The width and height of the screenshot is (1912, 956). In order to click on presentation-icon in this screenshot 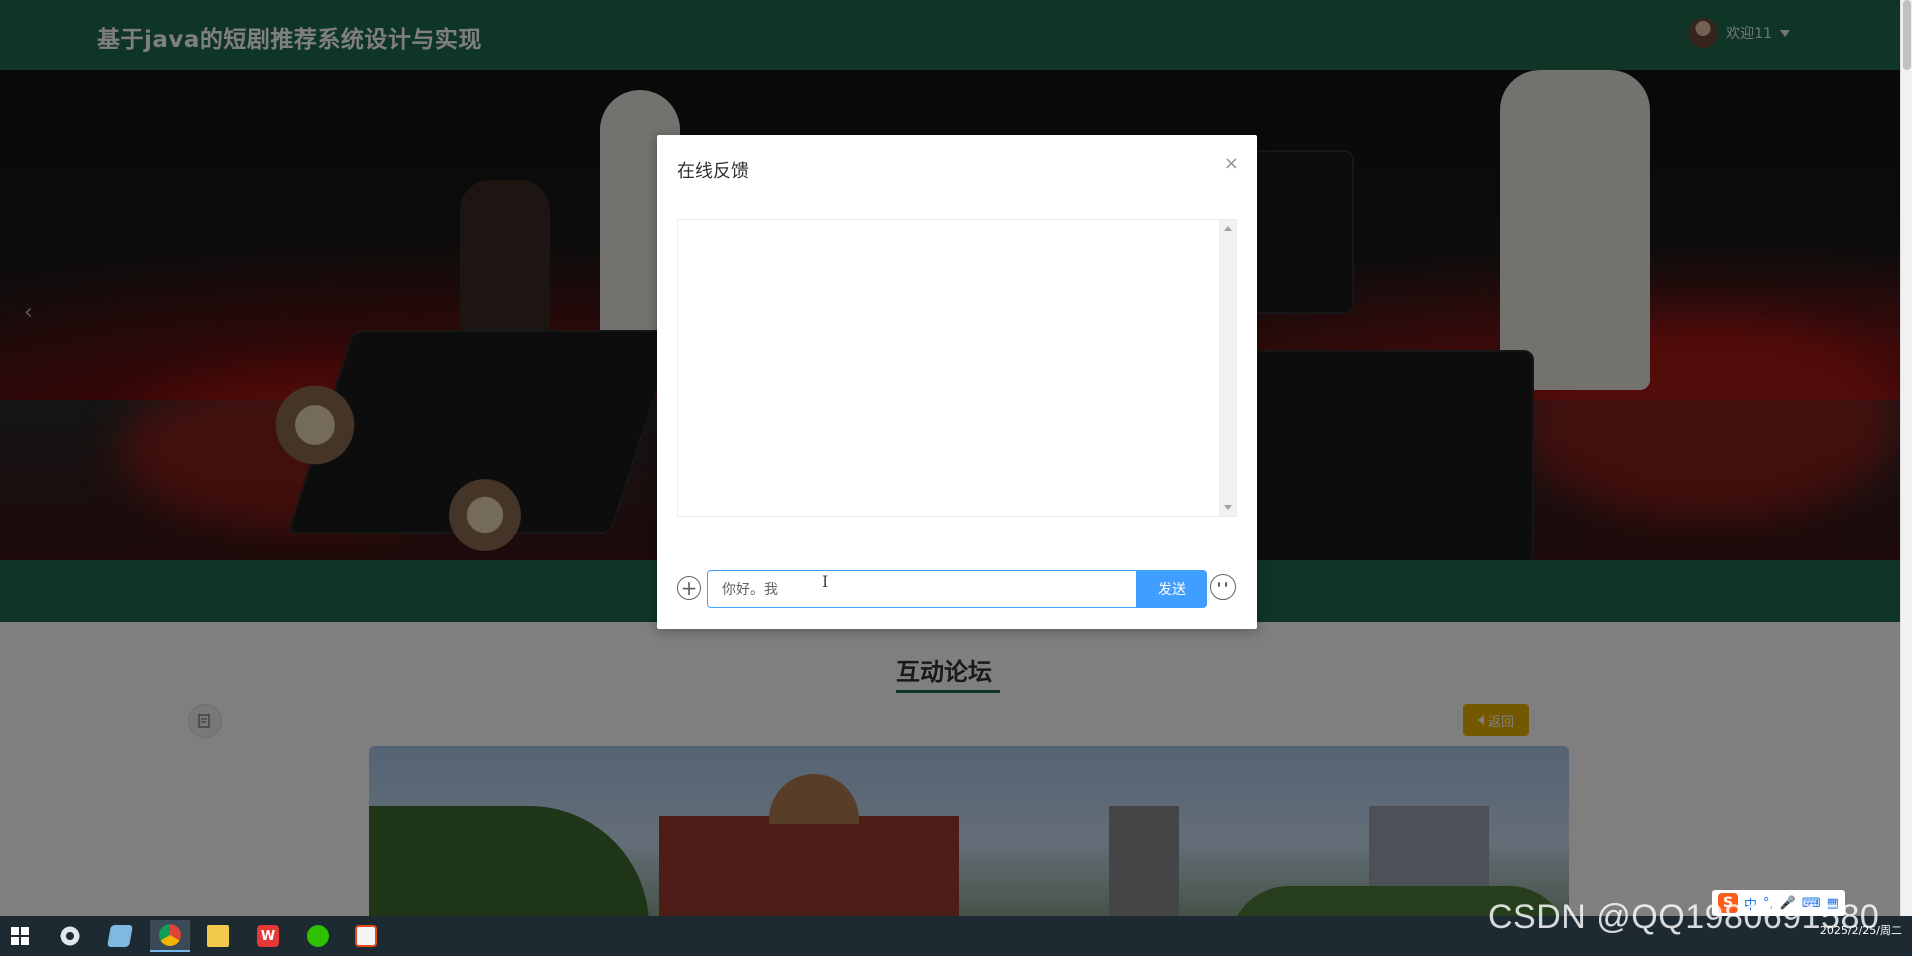, I will do `click(366, 936)`.